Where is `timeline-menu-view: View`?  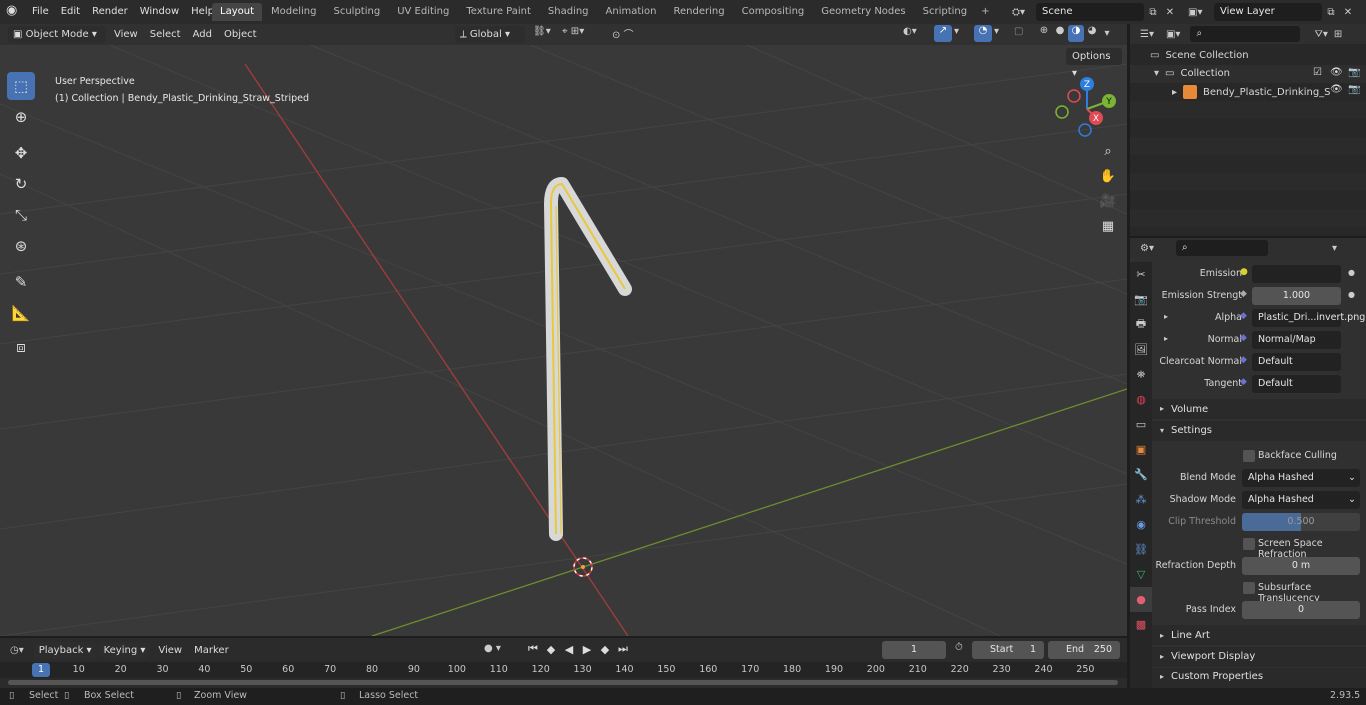 timeline-menu-view: View is located at coordinates (170, 650).